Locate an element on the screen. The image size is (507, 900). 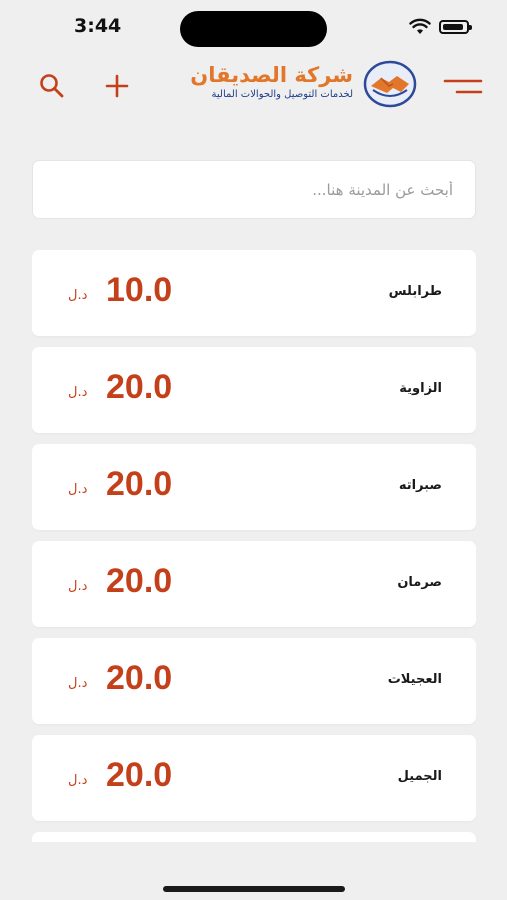
city-name: الجميل is located at coordinates (419, 776).